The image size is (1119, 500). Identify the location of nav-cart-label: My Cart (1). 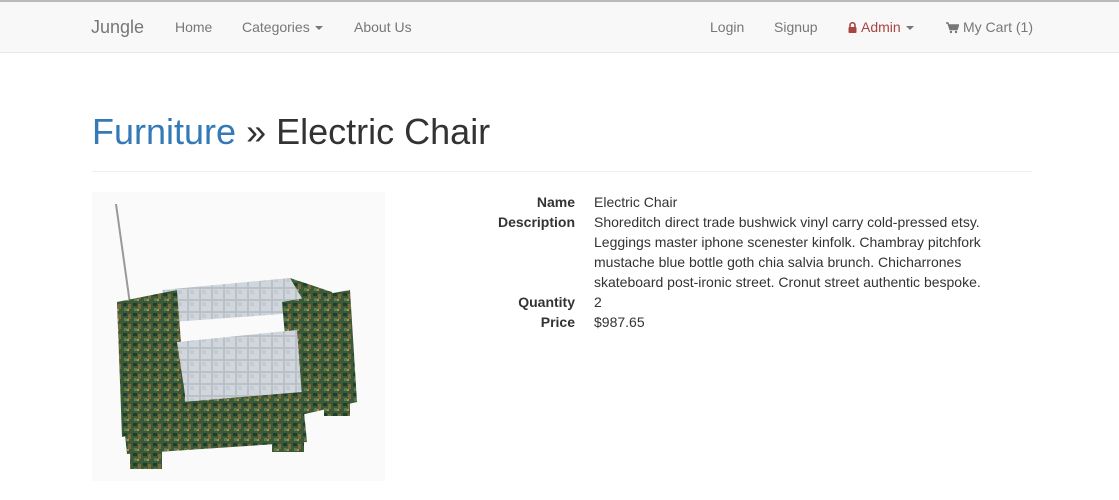
(998, 27).